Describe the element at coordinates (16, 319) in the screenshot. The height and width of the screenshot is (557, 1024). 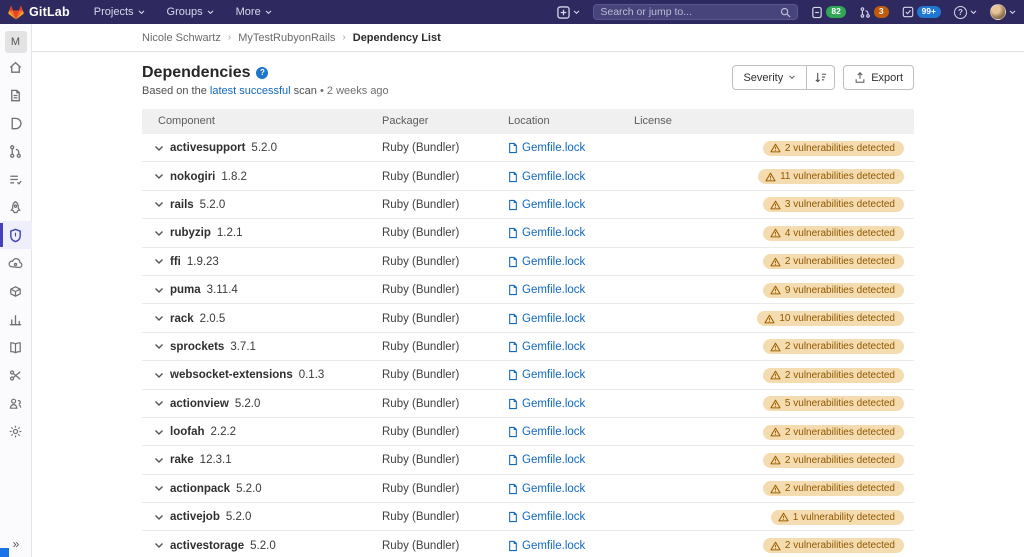
I see `sidebar-item-analytics` at that location.